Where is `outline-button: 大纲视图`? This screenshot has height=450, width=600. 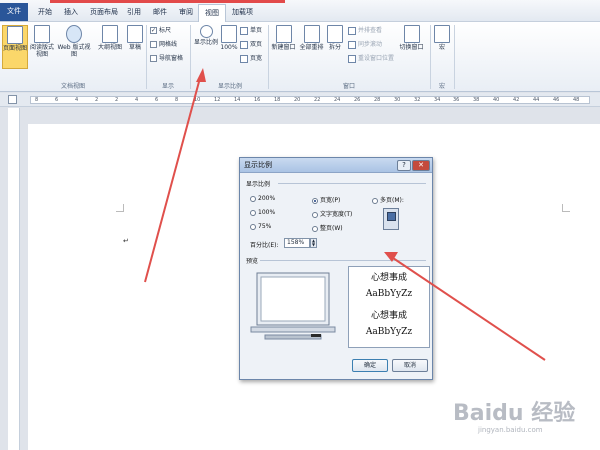 outline-button: 大纲视图 is located at coordinates (110, 38).